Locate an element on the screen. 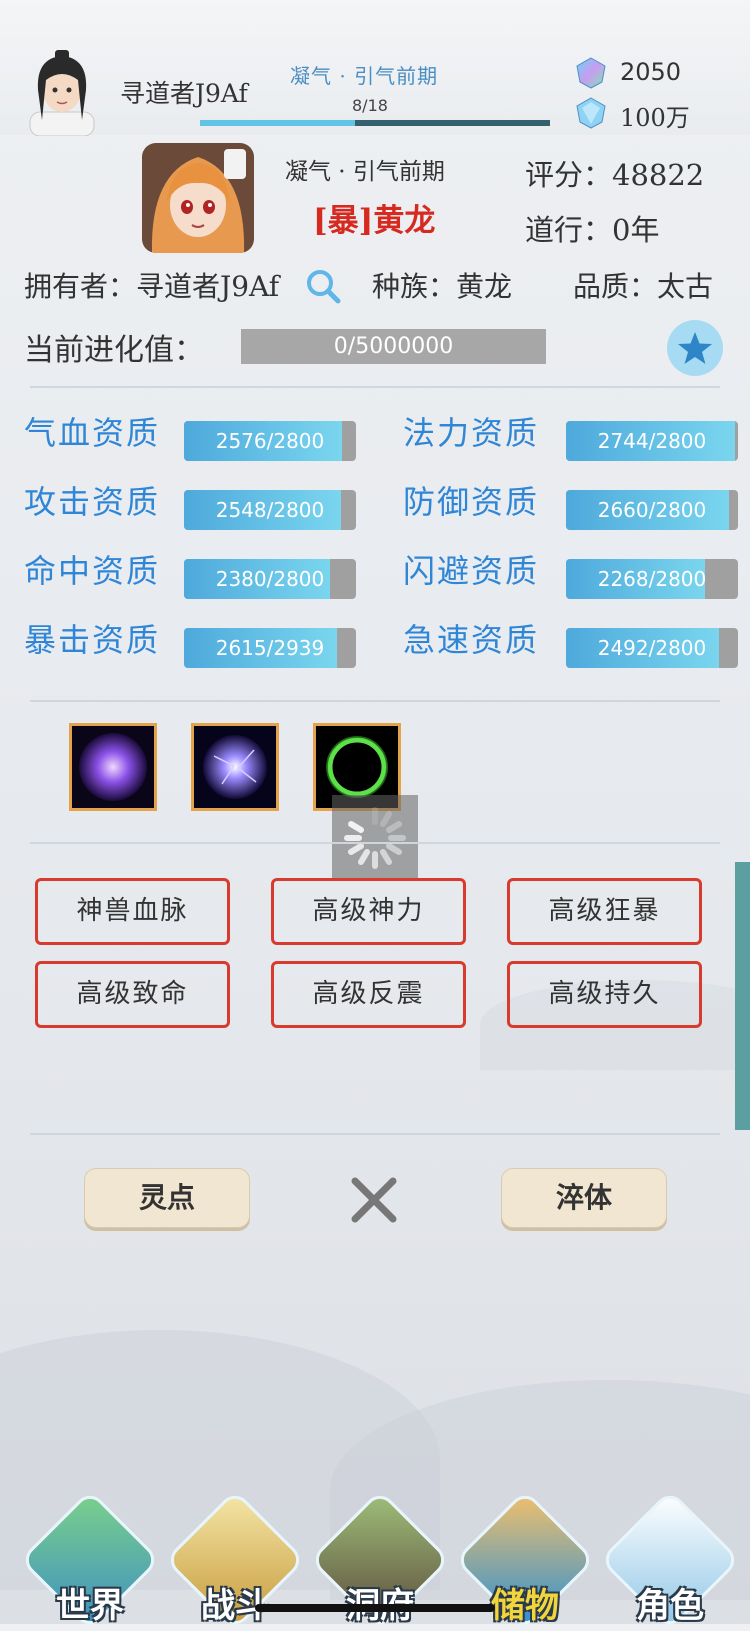 The image size is (750, 1631). pet-race: 种族：黄龙 is located at coordinates (442, 286).